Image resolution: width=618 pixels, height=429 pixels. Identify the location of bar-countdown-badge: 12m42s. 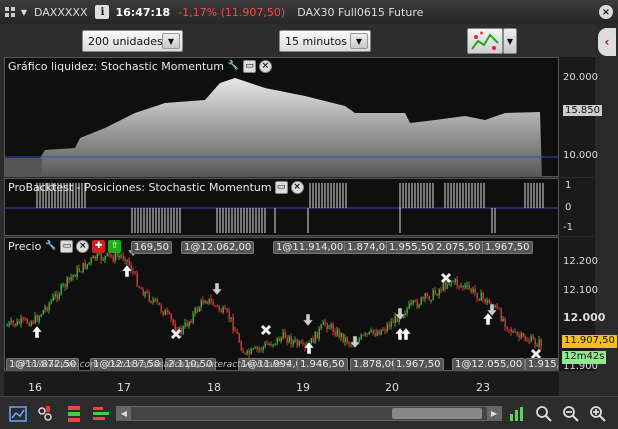
(584, 357).